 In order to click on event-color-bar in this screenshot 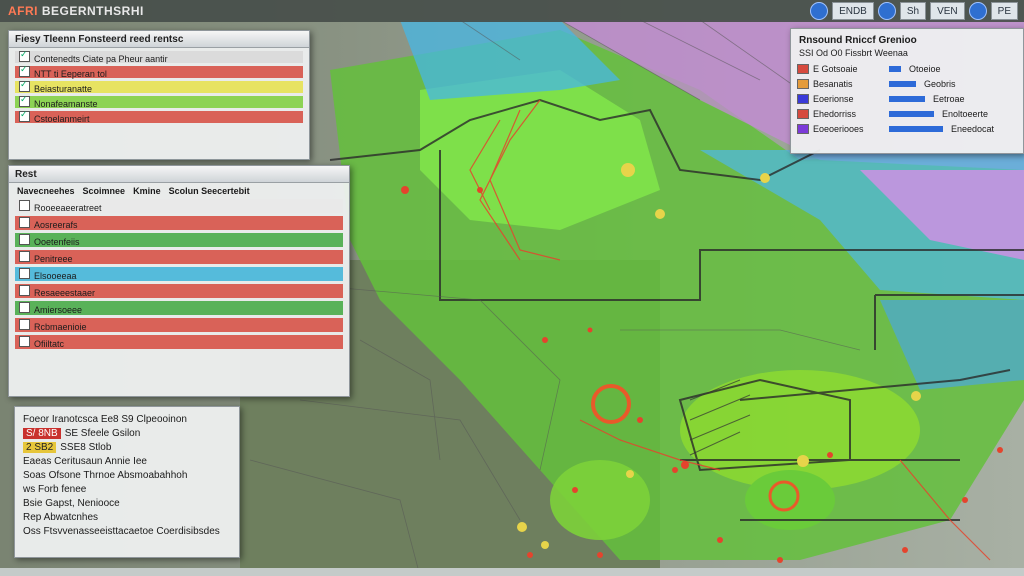, I will do `click(179, 342)`.